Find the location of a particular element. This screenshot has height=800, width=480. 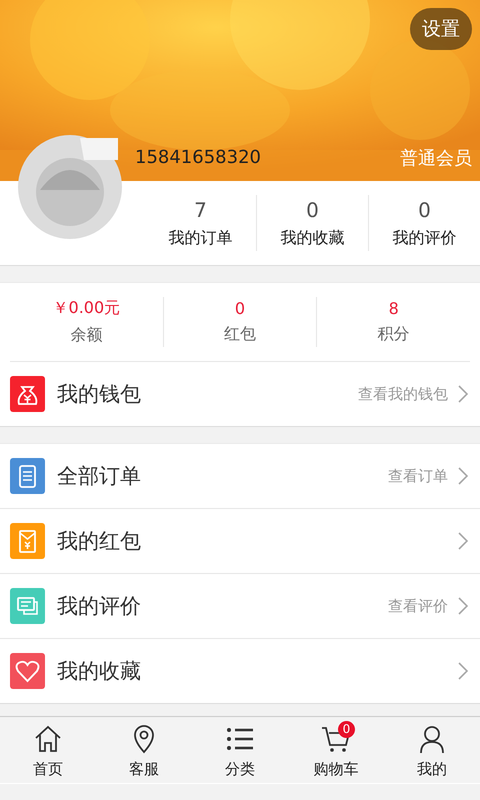

menu-title: 全部订单 is located at coordinates (99, 476).